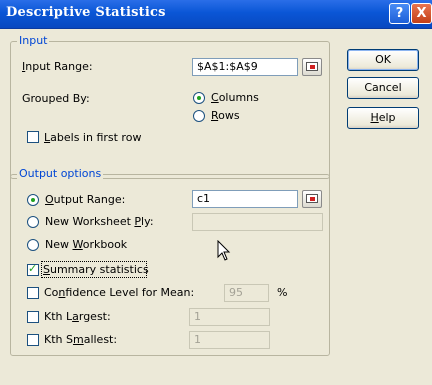  What do you see at coordinates (383, 60) in the screenshot?
I see `ok-button: OK` at bounding box center [383, 60].